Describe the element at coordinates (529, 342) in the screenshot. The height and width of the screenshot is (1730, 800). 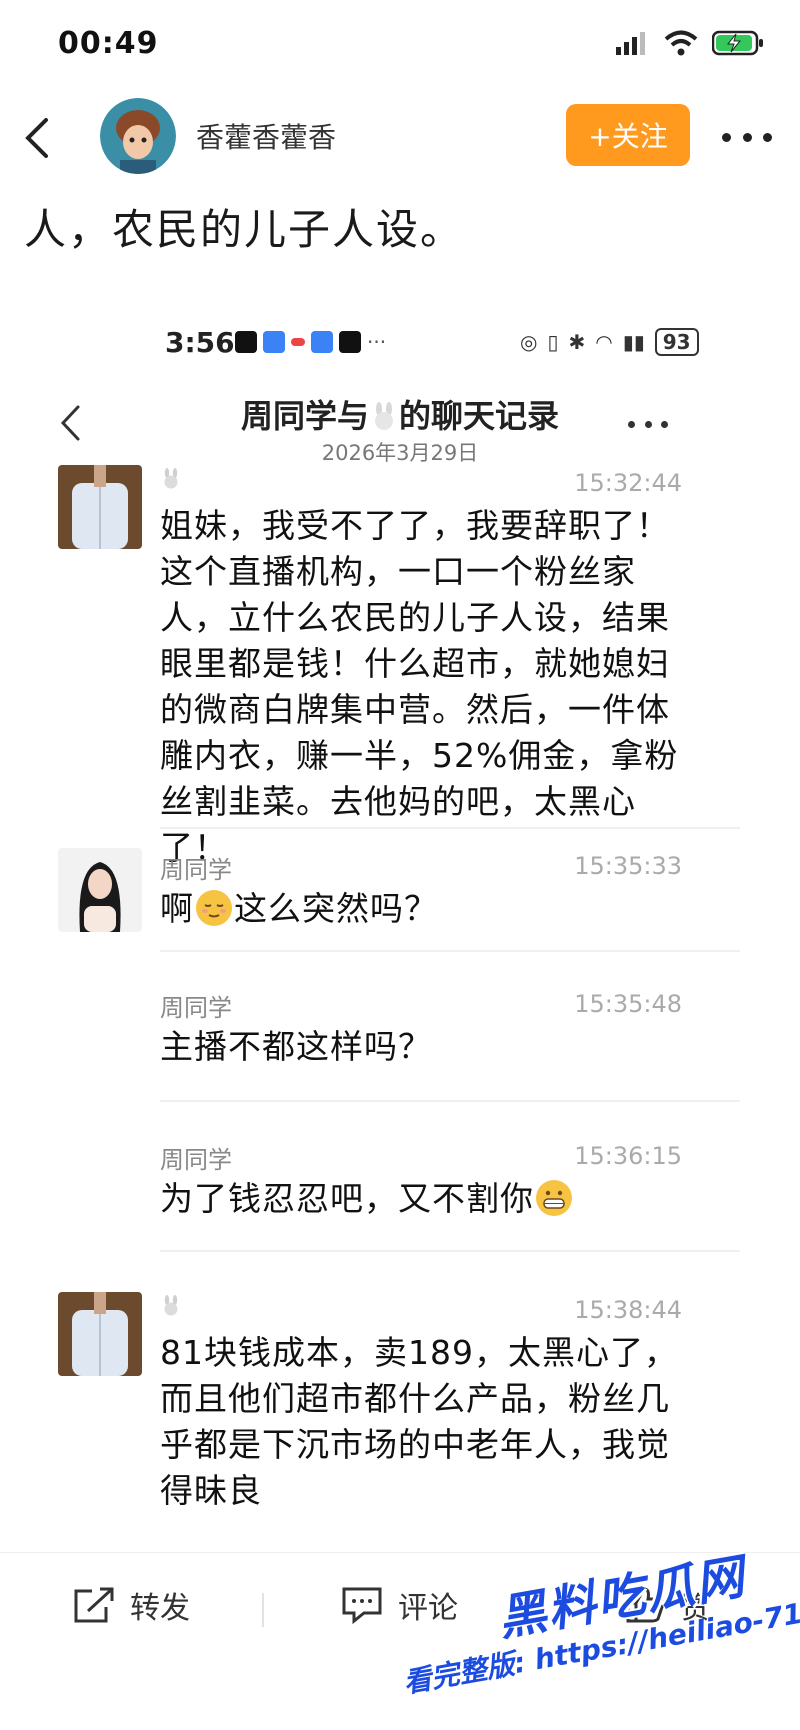
I see `nfc-icon: ◎` at that location.